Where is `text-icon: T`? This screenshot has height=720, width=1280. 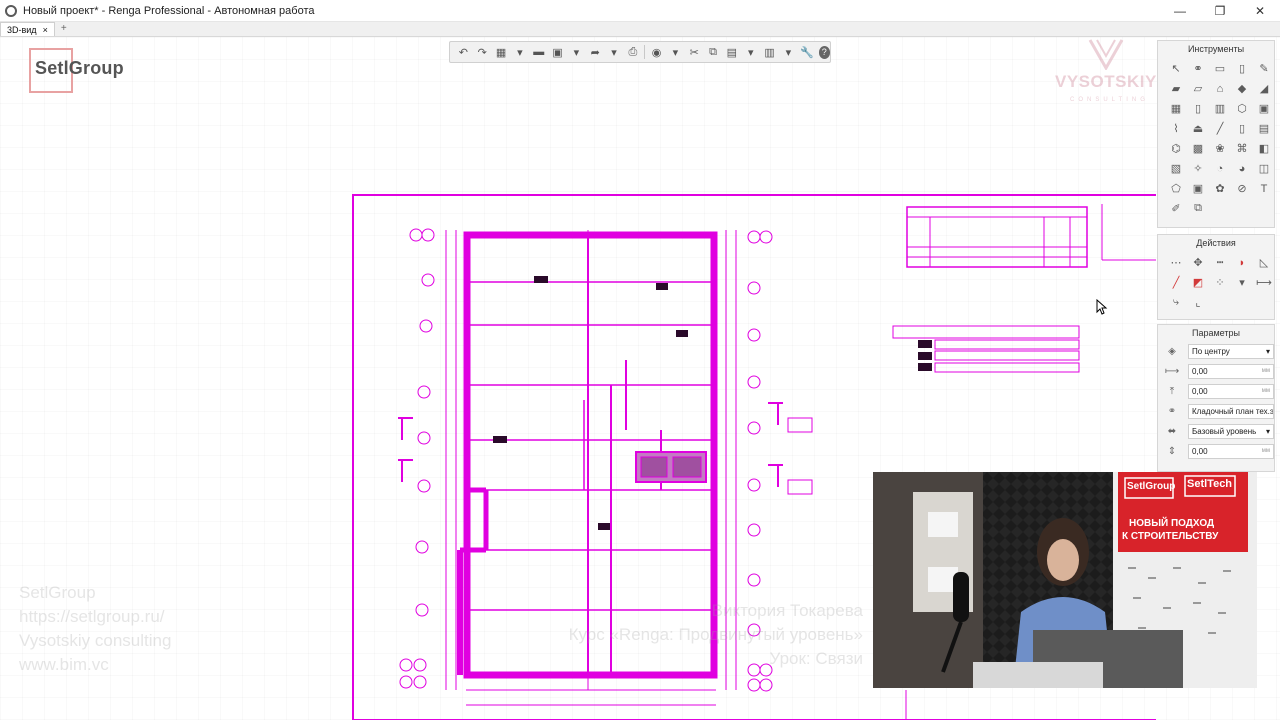
text-icon: T is located at coordinates (1264, 188).